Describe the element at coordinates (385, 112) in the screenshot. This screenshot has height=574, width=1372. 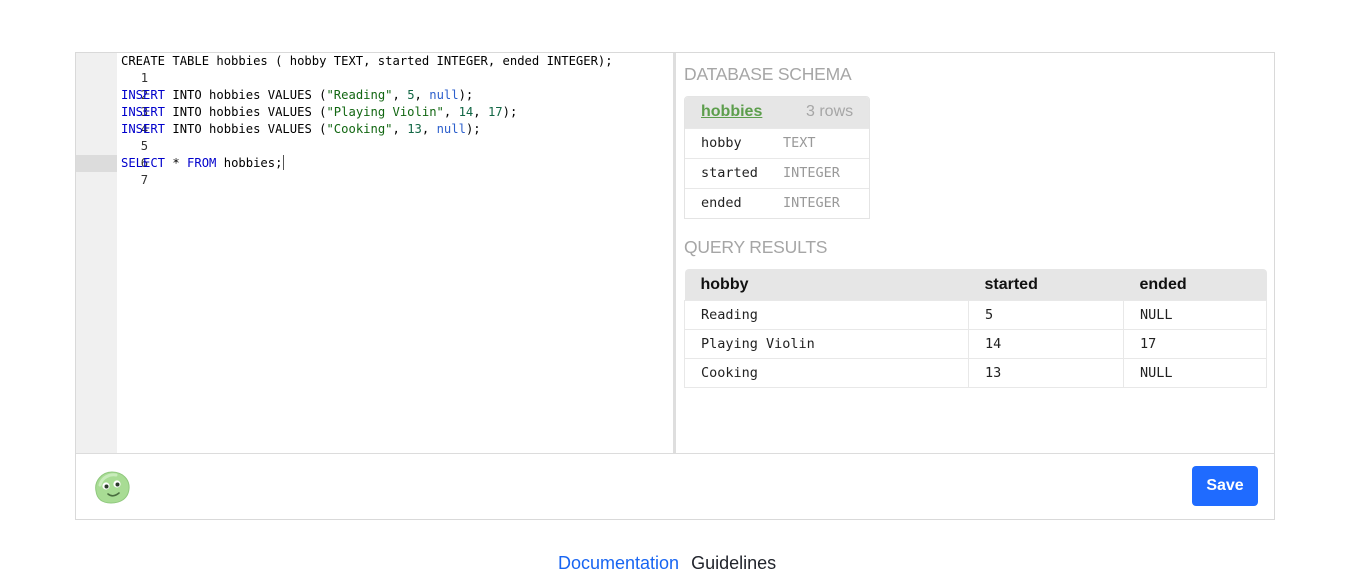
I see `string-literal: "Playing Violin"` at that location.